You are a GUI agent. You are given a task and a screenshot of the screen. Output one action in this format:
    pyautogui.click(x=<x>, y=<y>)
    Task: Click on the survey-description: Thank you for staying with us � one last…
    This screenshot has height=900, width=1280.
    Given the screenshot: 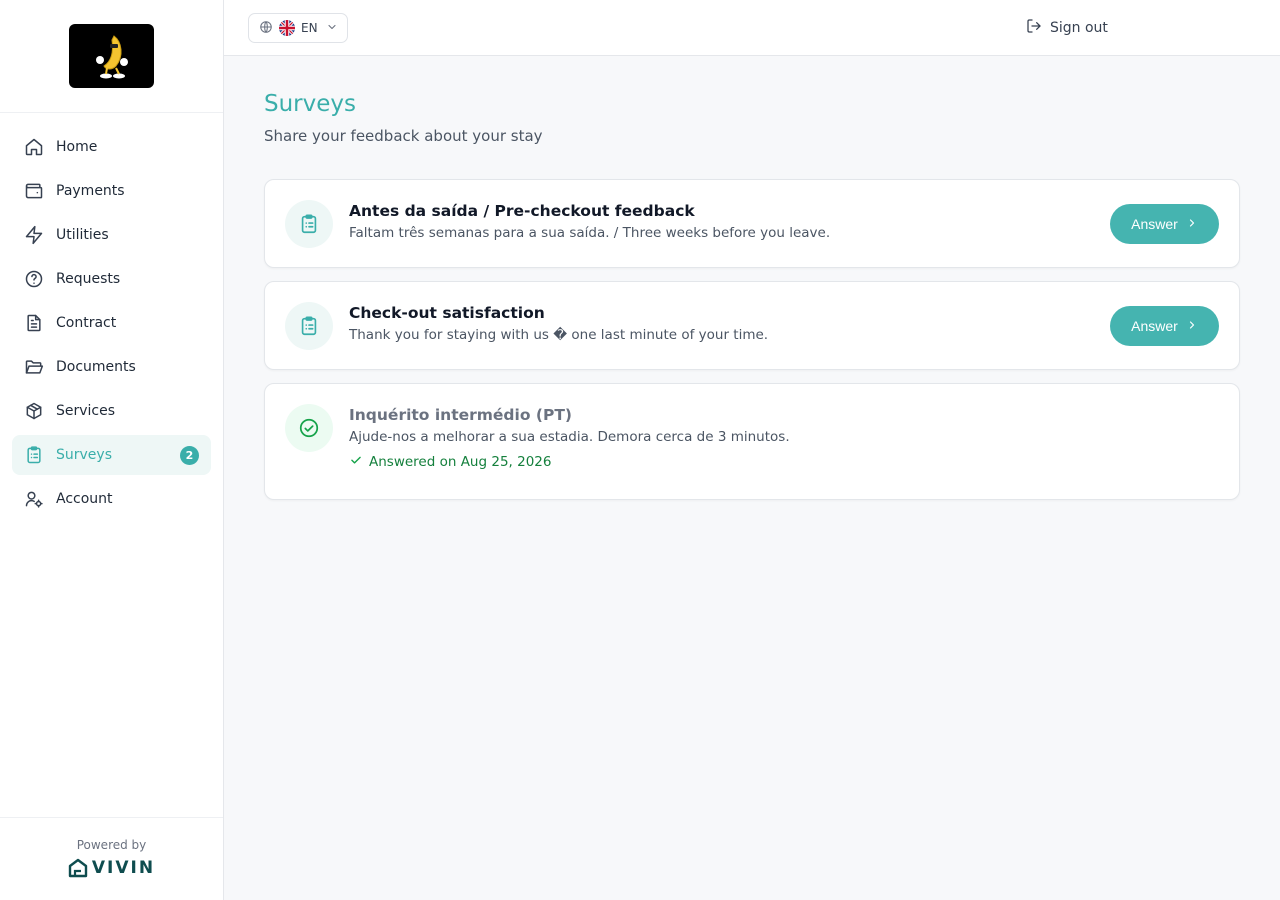 What is the action you would take?
    pyautogui.click(x=559, y=335)
    